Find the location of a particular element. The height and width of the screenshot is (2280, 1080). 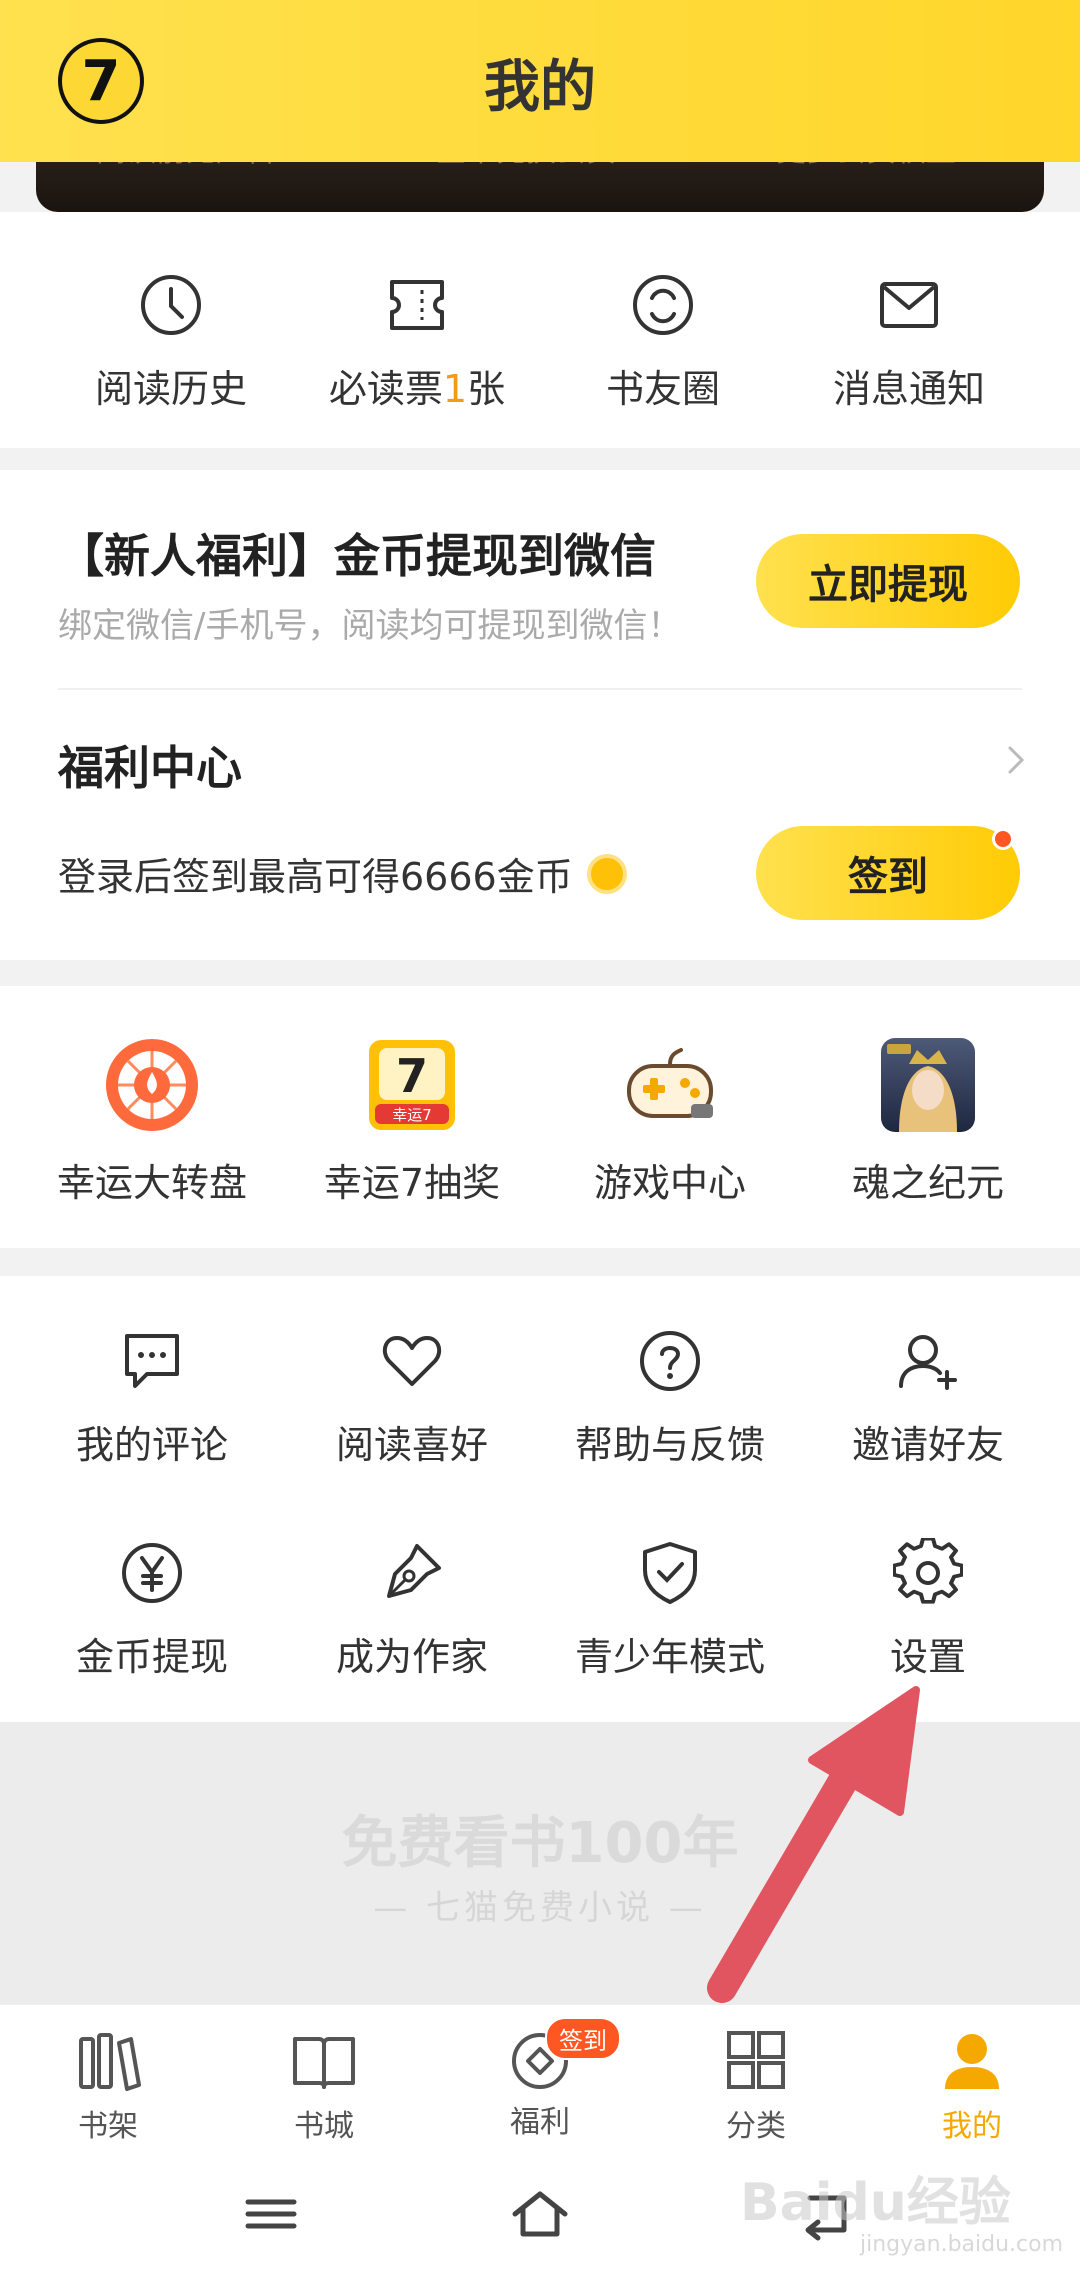

slogan-sub: — 七猫免费小说 — is located at coordinates (540, 1908).